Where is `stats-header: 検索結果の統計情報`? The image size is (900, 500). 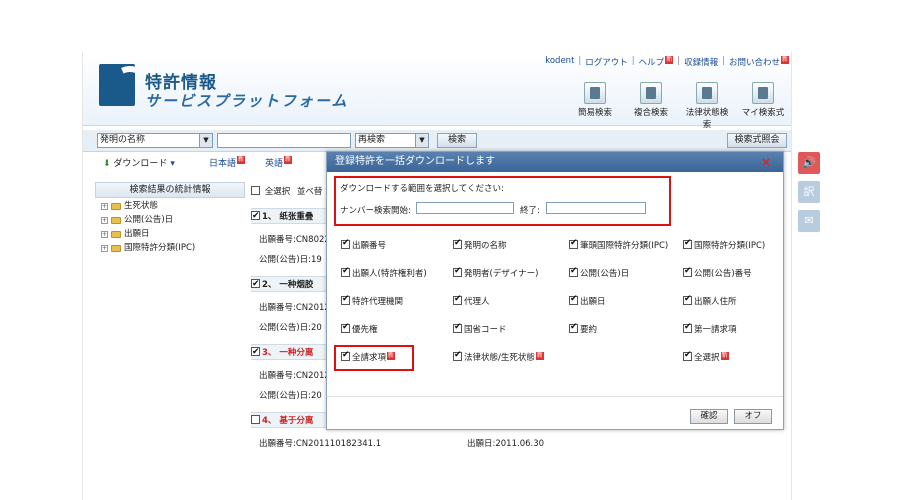
stats-header: 検索結果の統計情報 is located at coordinates (170, 190).